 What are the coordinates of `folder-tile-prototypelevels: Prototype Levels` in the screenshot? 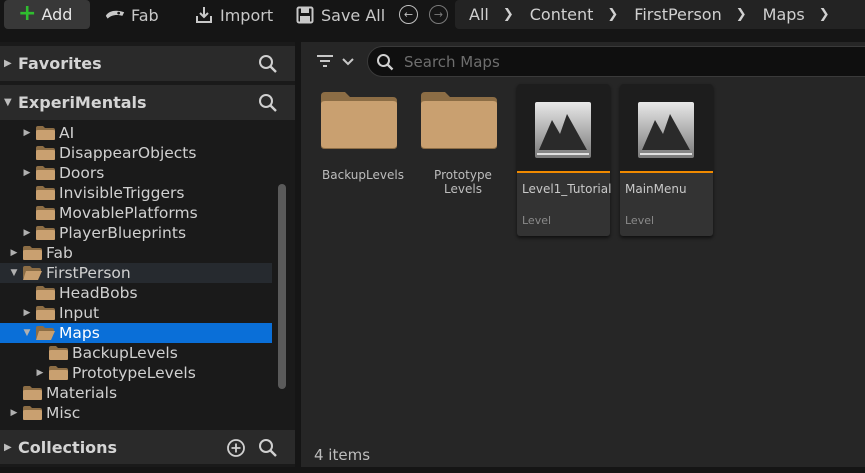 It's located at (463, 140).